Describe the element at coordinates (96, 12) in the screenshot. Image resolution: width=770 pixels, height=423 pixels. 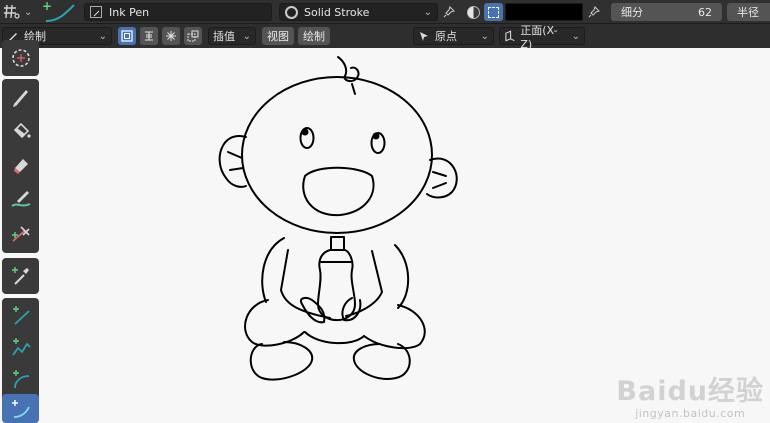
I see `brush-datablock-icon` at that location.